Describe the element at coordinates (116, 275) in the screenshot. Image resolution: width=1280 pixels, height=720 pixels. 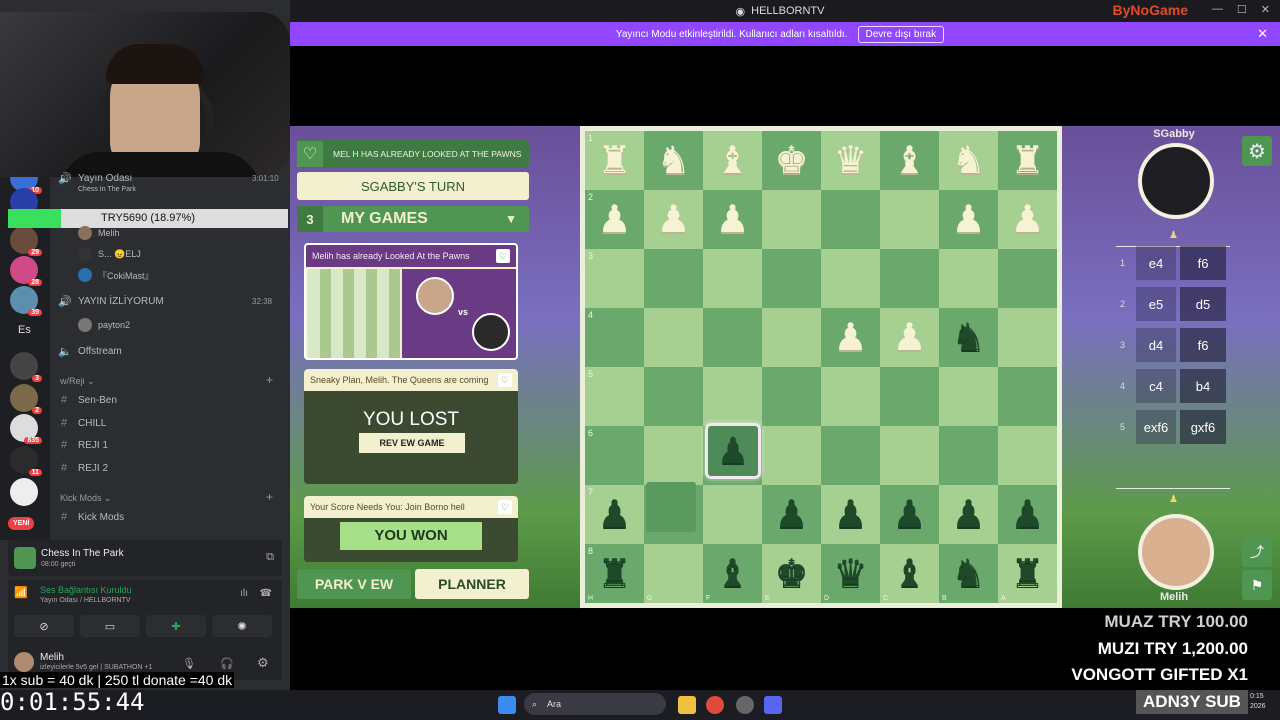
I see `member-row: 『CokiMast』` at that location.